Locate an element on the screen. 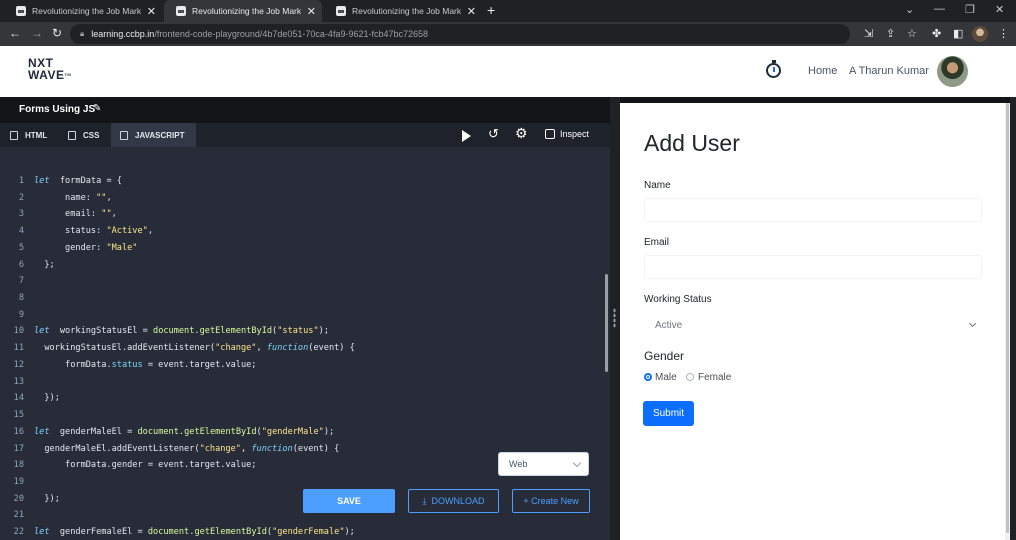 This screenshot has width=1016, height=540. submit-button: Submit is located at coordinates (668, 413).